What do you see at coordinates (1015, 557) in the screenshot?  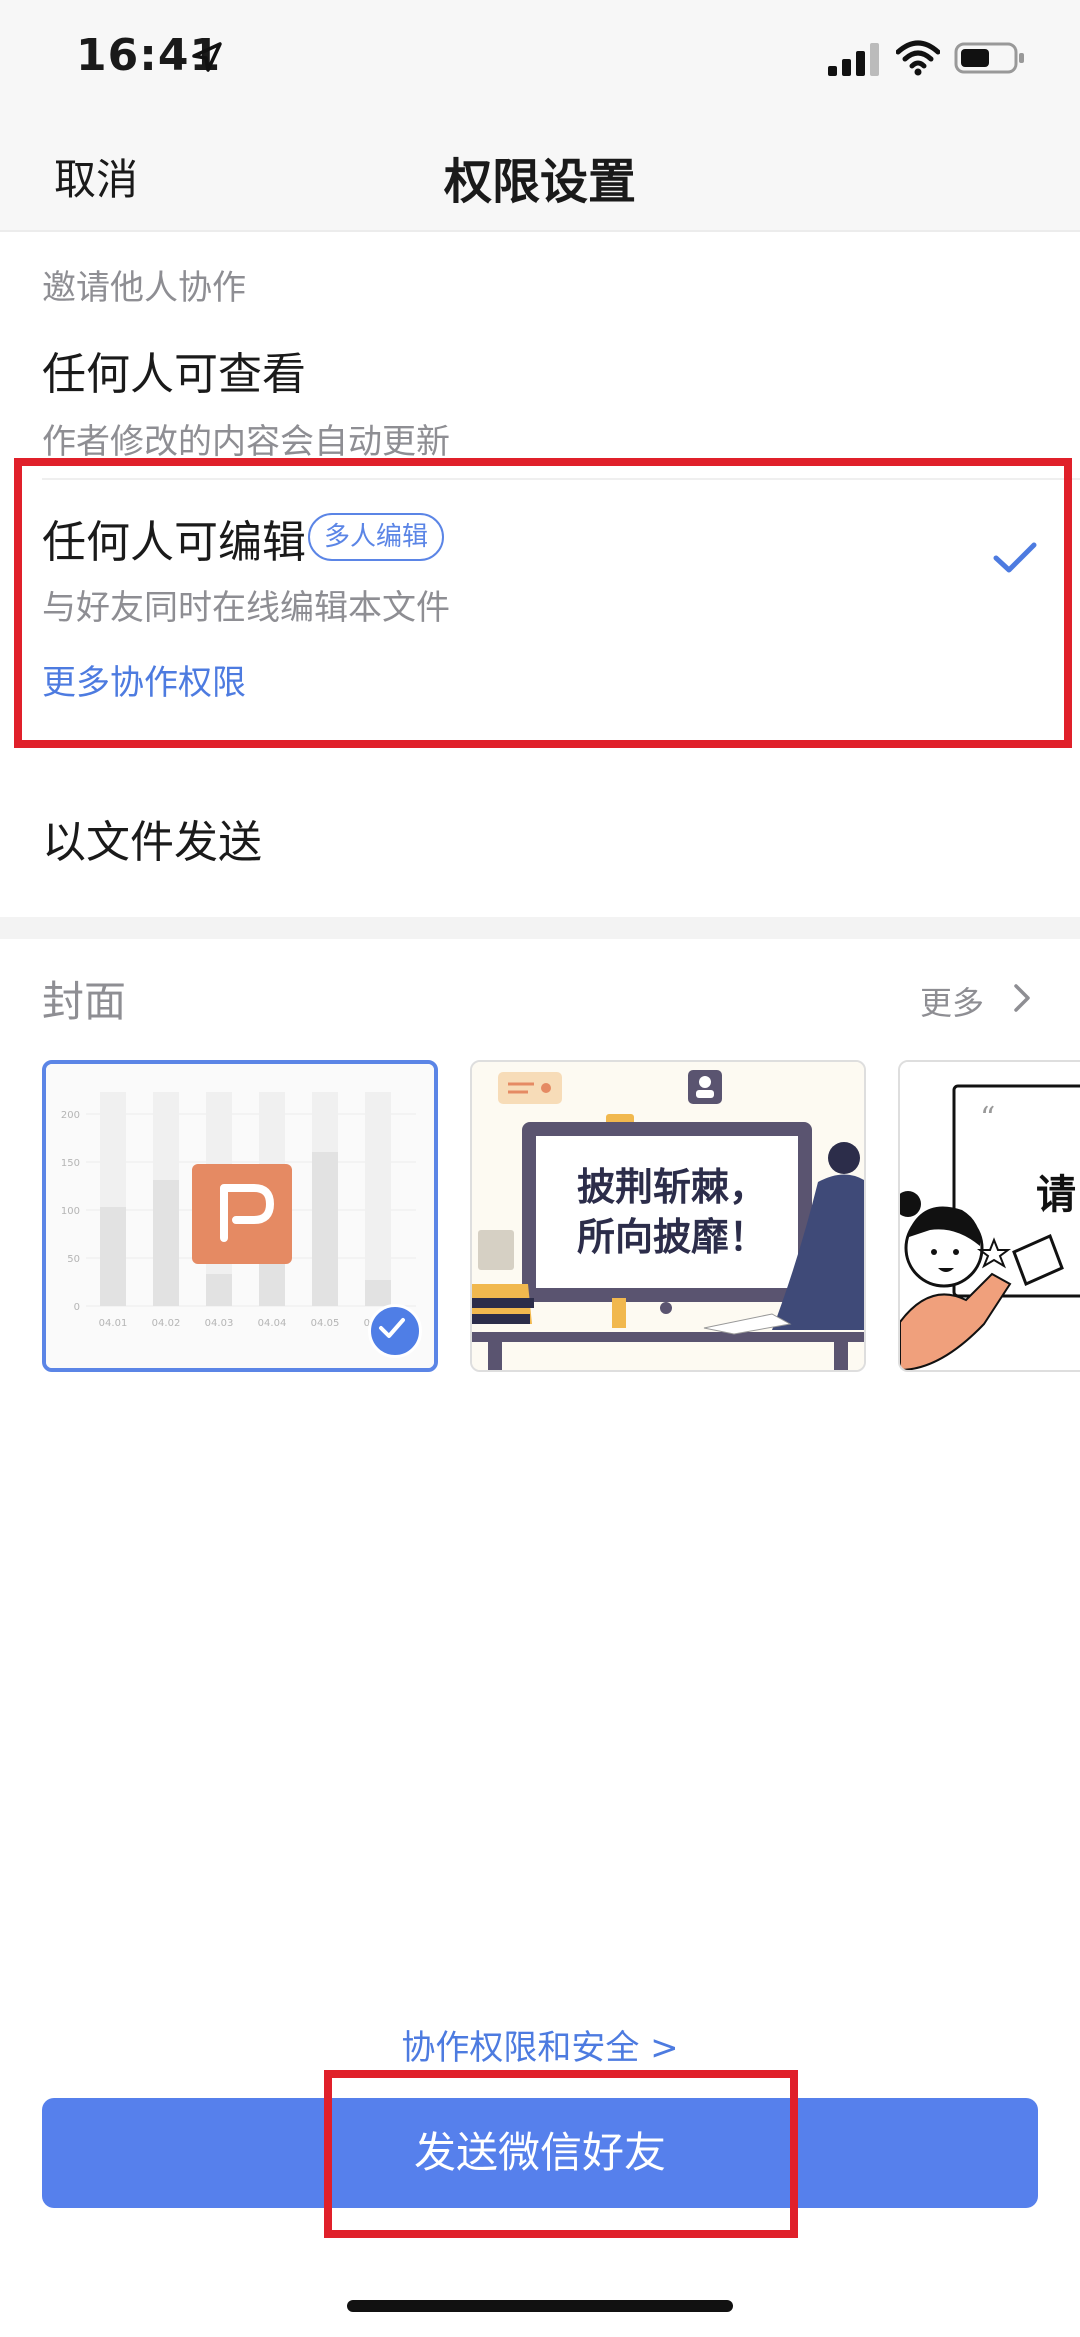 I see `checkmark-icon` at bounding box center [1015, 557].